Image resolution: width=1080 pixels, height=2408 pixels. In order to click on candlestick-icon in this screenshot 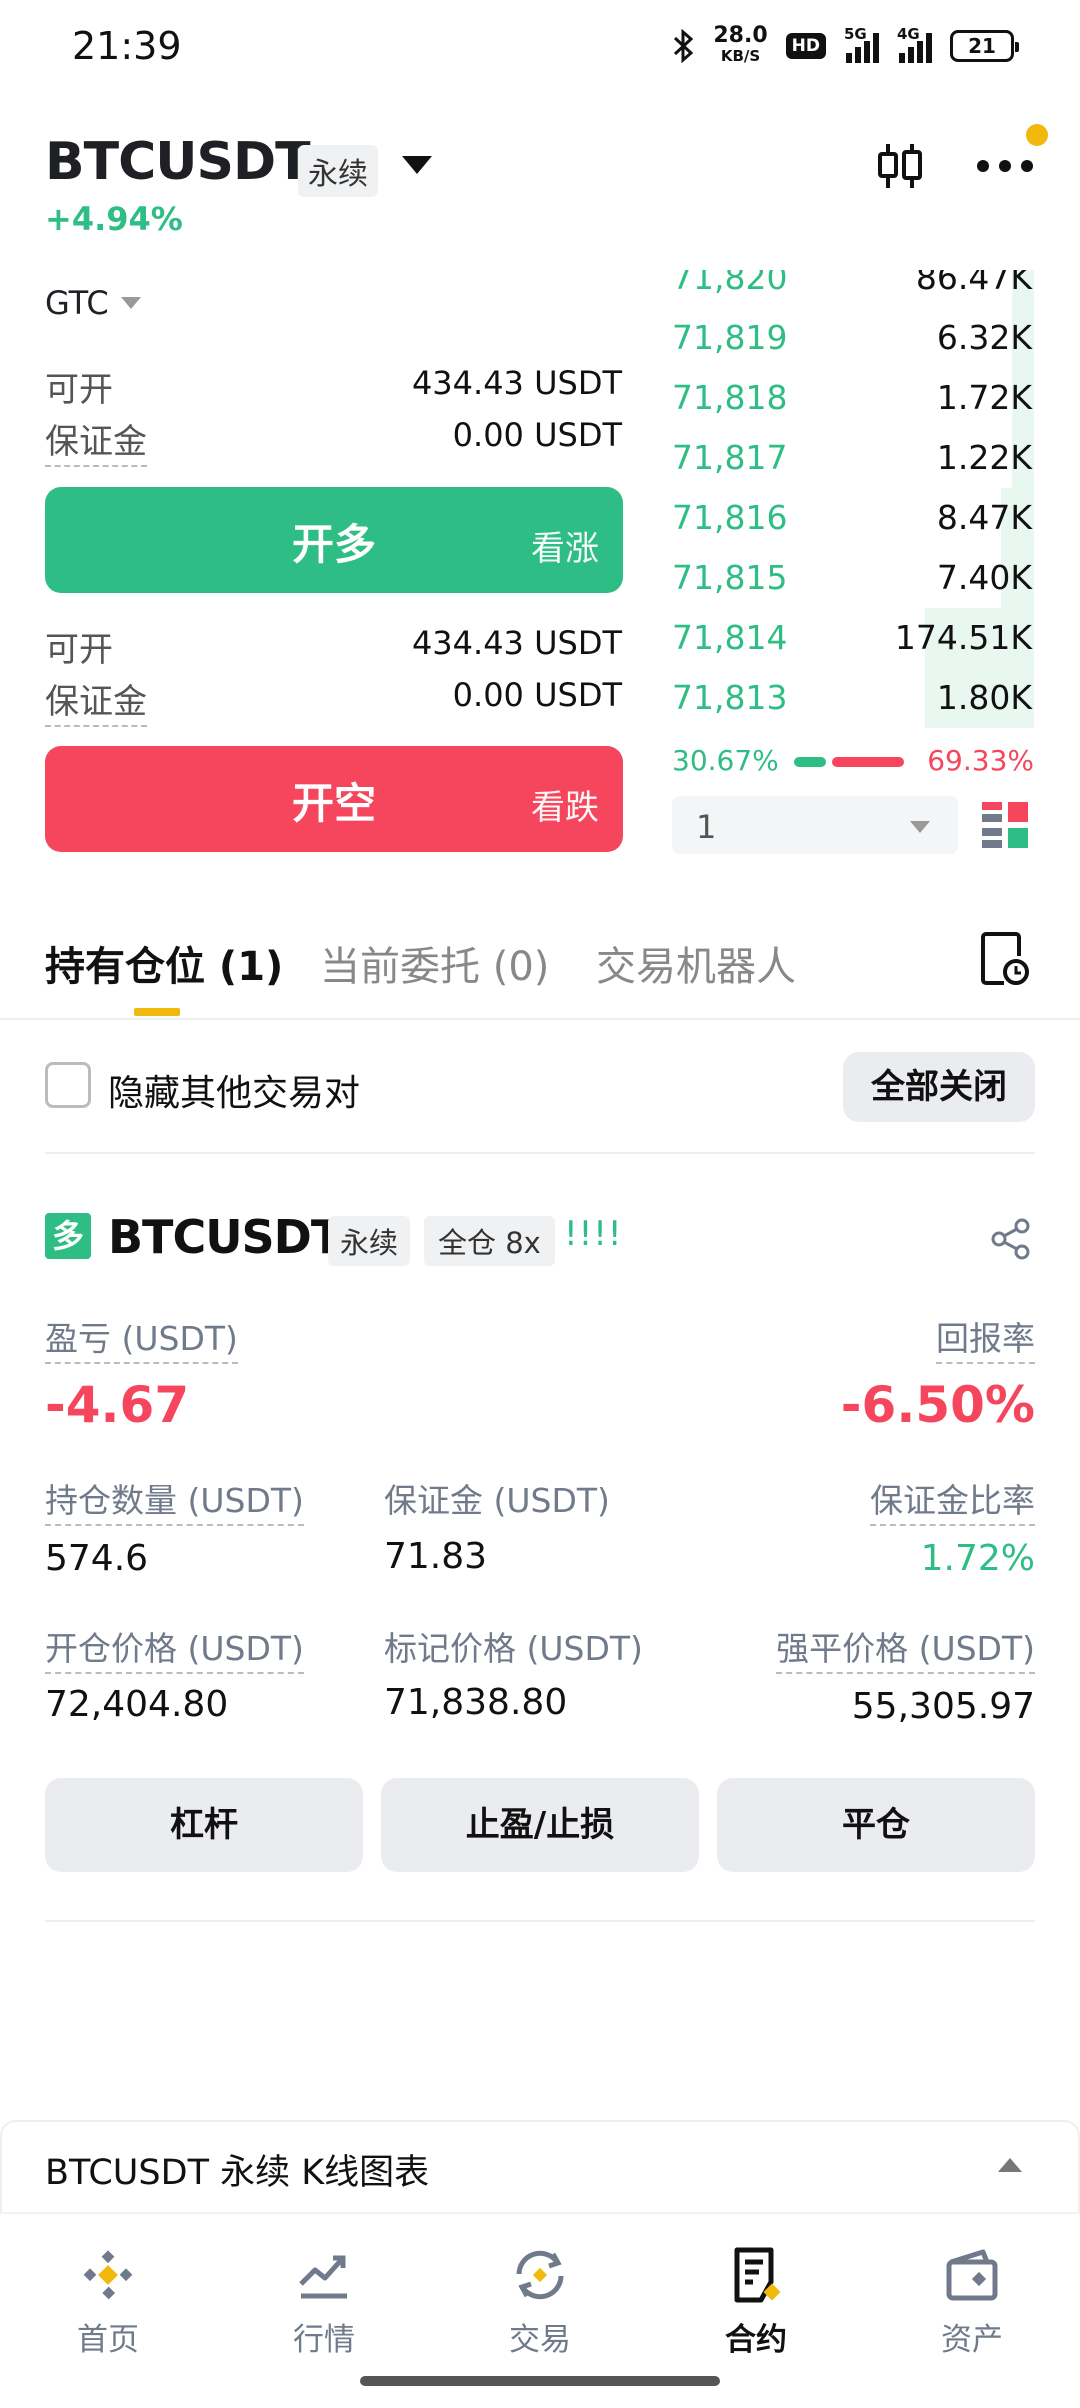, I will do `click(900, 166)`.